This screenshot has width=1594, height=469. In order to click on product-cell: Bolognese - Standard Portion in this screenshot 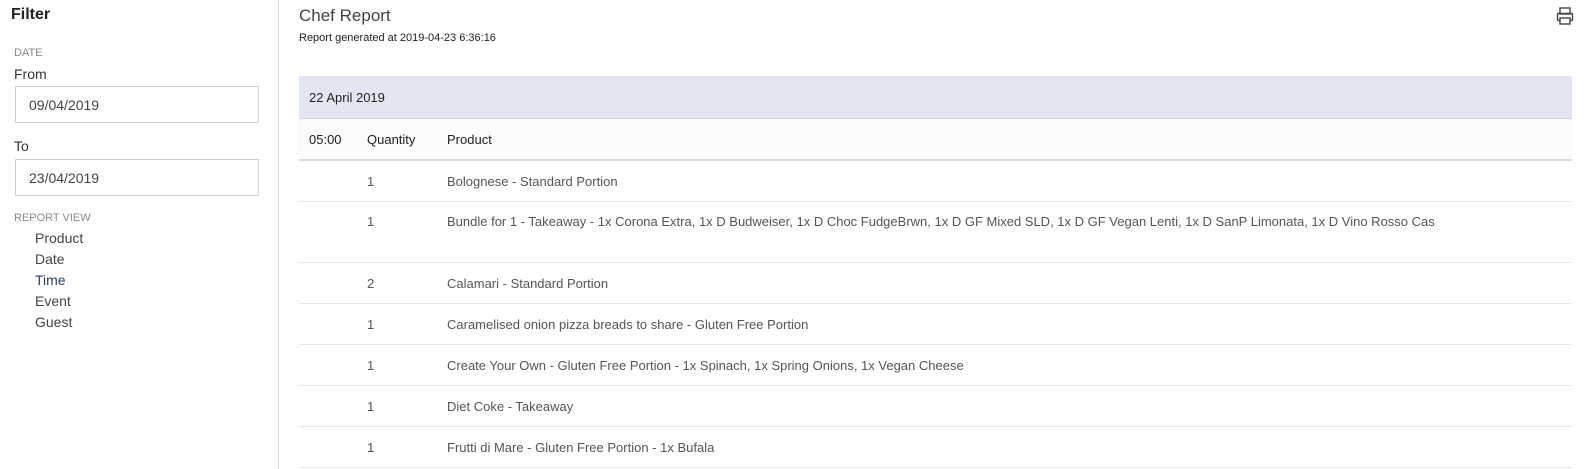, I will do `click(532, 181)`.